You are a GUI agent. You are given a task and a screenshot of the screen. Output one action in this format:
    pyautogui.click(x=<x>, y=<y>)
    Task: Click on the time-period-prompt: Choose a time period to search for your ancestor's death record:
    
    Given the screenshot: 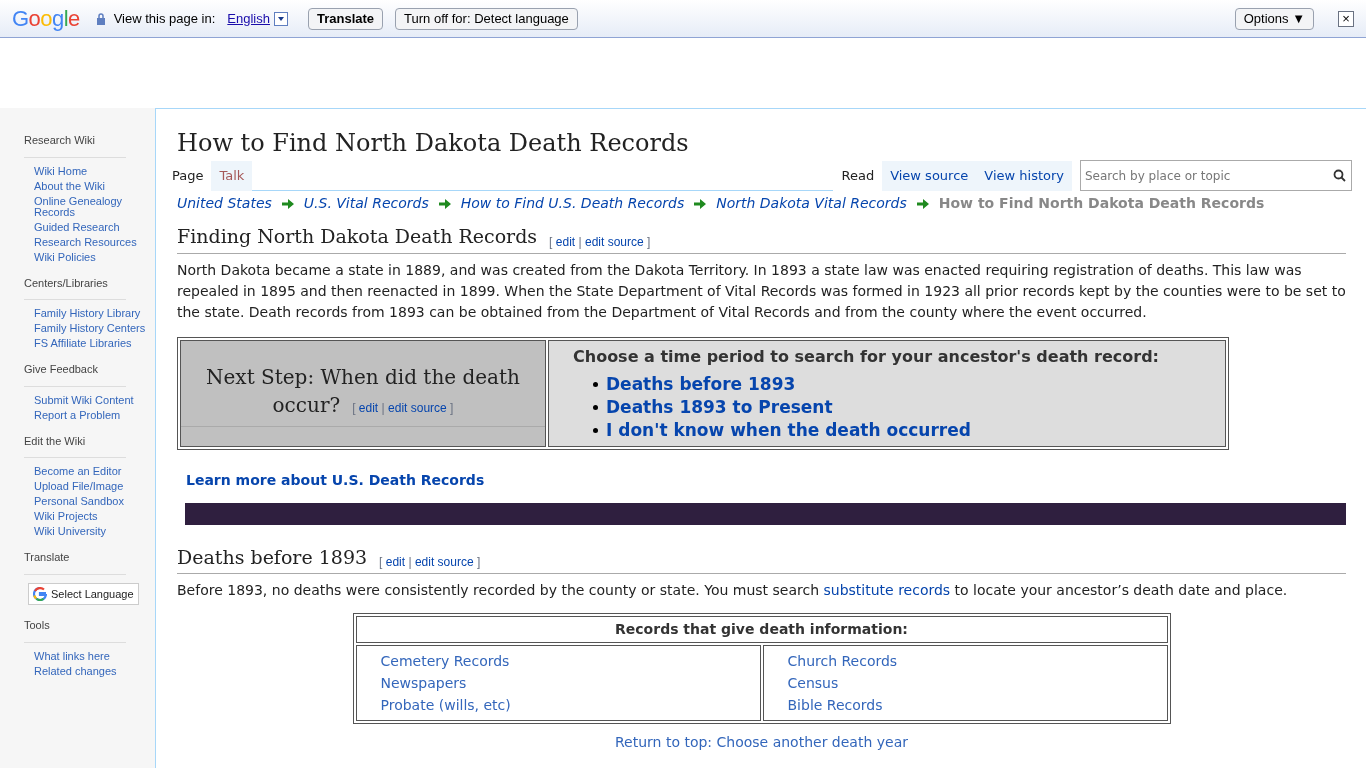 What is the action you would take?
    pyautogui.click(x=866, y=356)
    